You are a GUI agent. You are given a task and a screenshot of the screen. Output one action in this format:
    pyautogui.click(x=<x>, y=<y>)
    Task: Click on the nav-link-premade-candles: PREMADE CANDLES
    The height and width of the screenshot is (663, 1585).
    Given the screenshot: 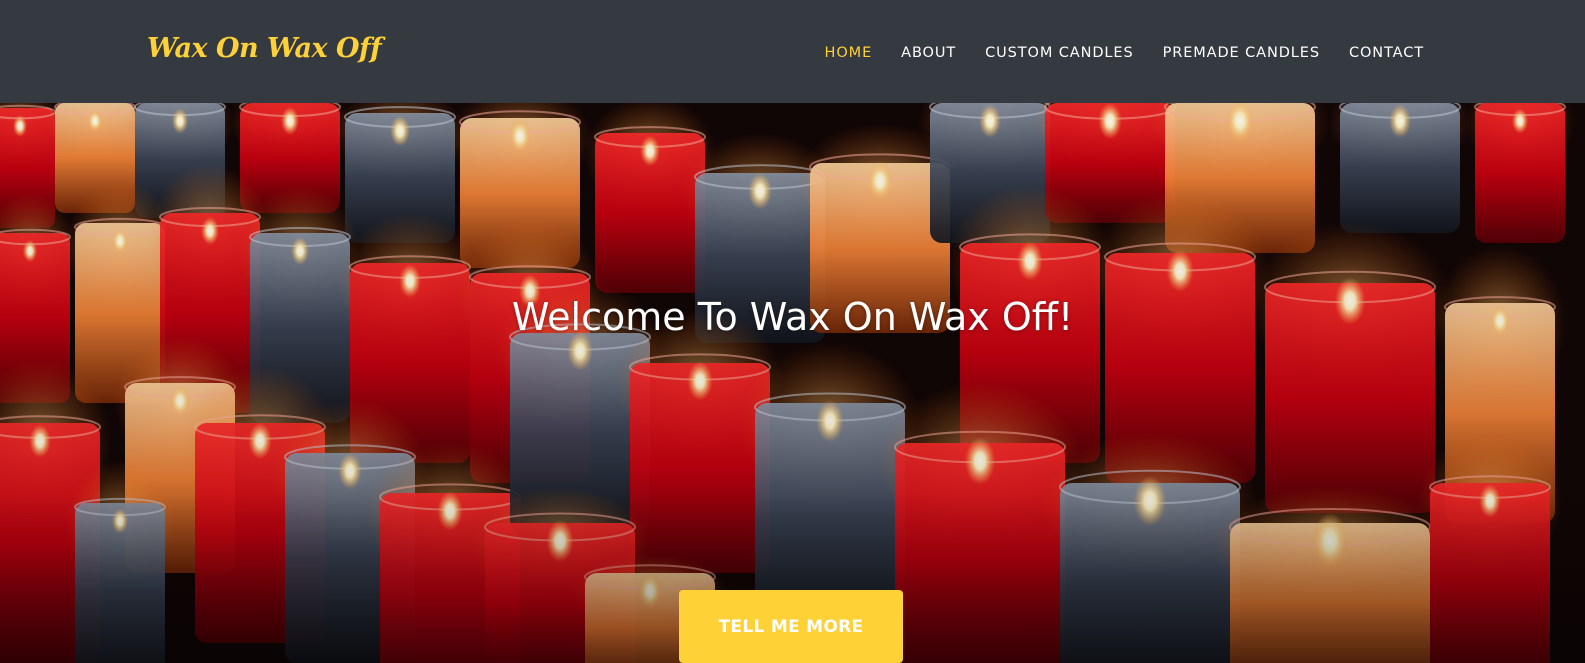 What is the action you would take?
    pyautogui.click(x=1241, y=53)
    